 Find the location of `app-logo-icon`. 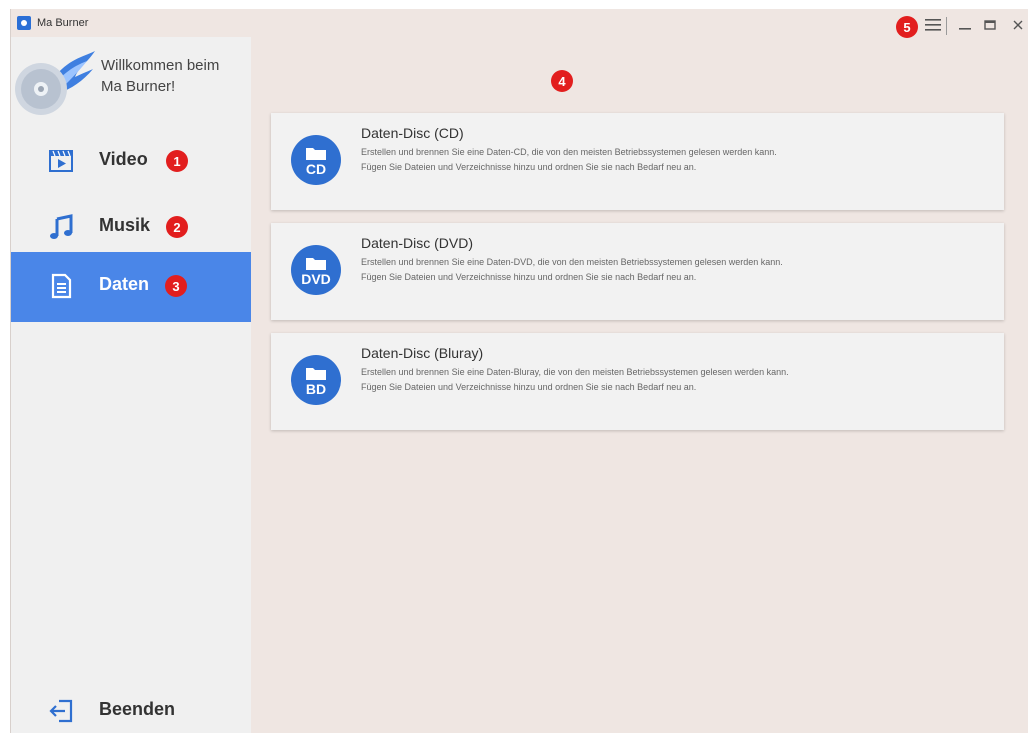

app-logo-icon is located at coordinates (24, 23).